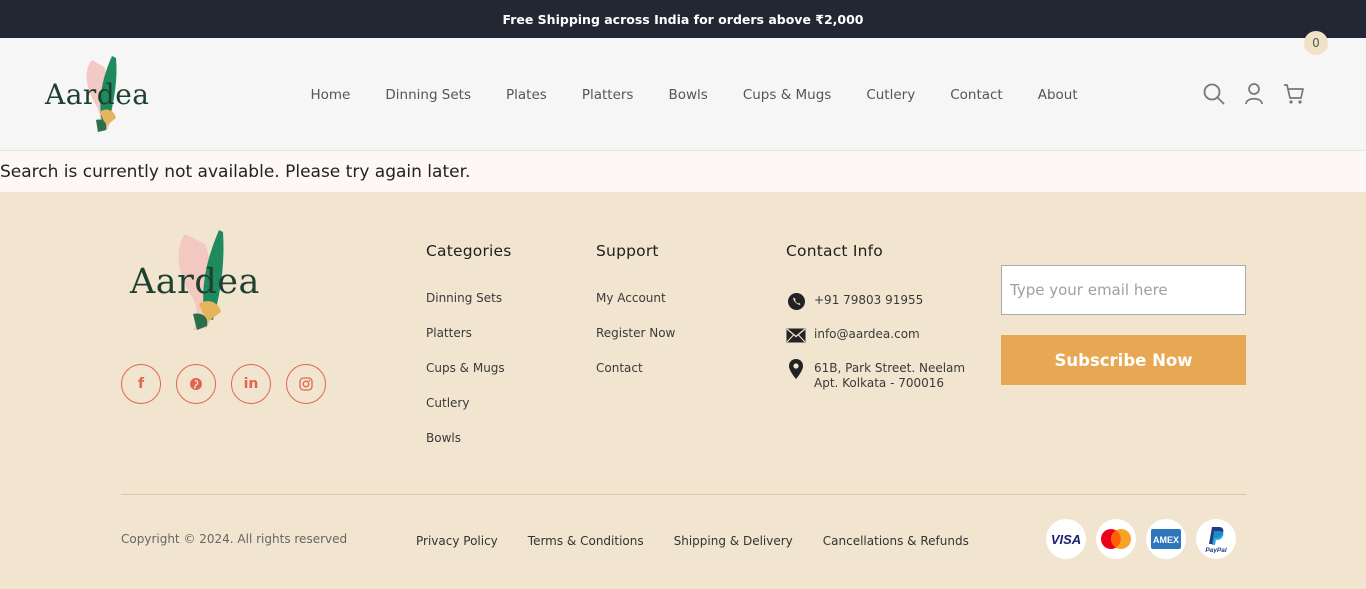 This screenshot has height=589, width=1366. Describe the element at coordinates (586, 541) in the screenshot. I see `terms-conditions-link: Terms & Conditions` at that location.